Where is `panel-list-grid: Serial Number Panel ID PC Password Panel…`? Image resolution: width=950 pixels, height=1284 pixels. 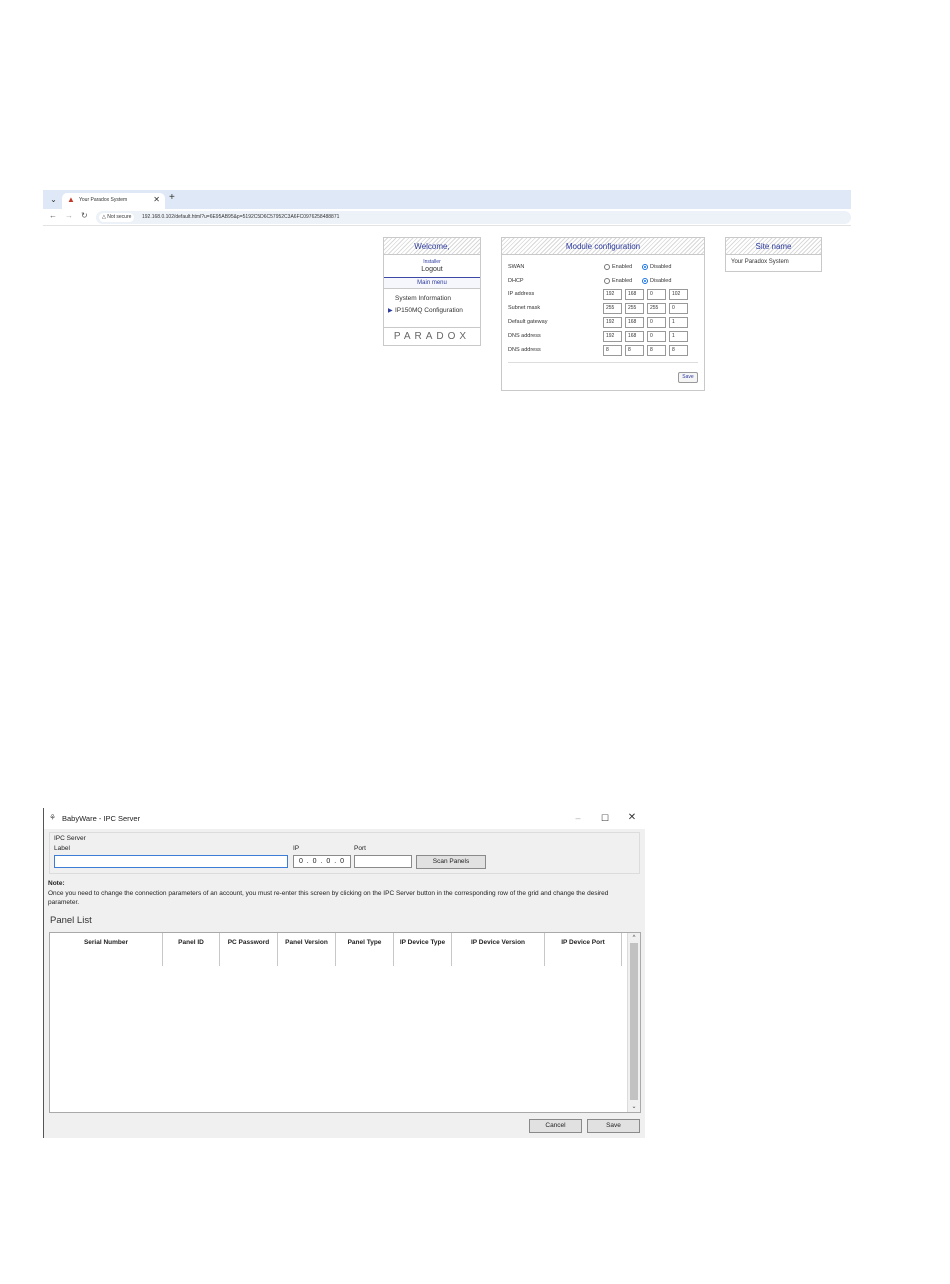 panel-list-grid: Serial Number Panel ID PC Password Panel… is located at coordinates (345, 1022).